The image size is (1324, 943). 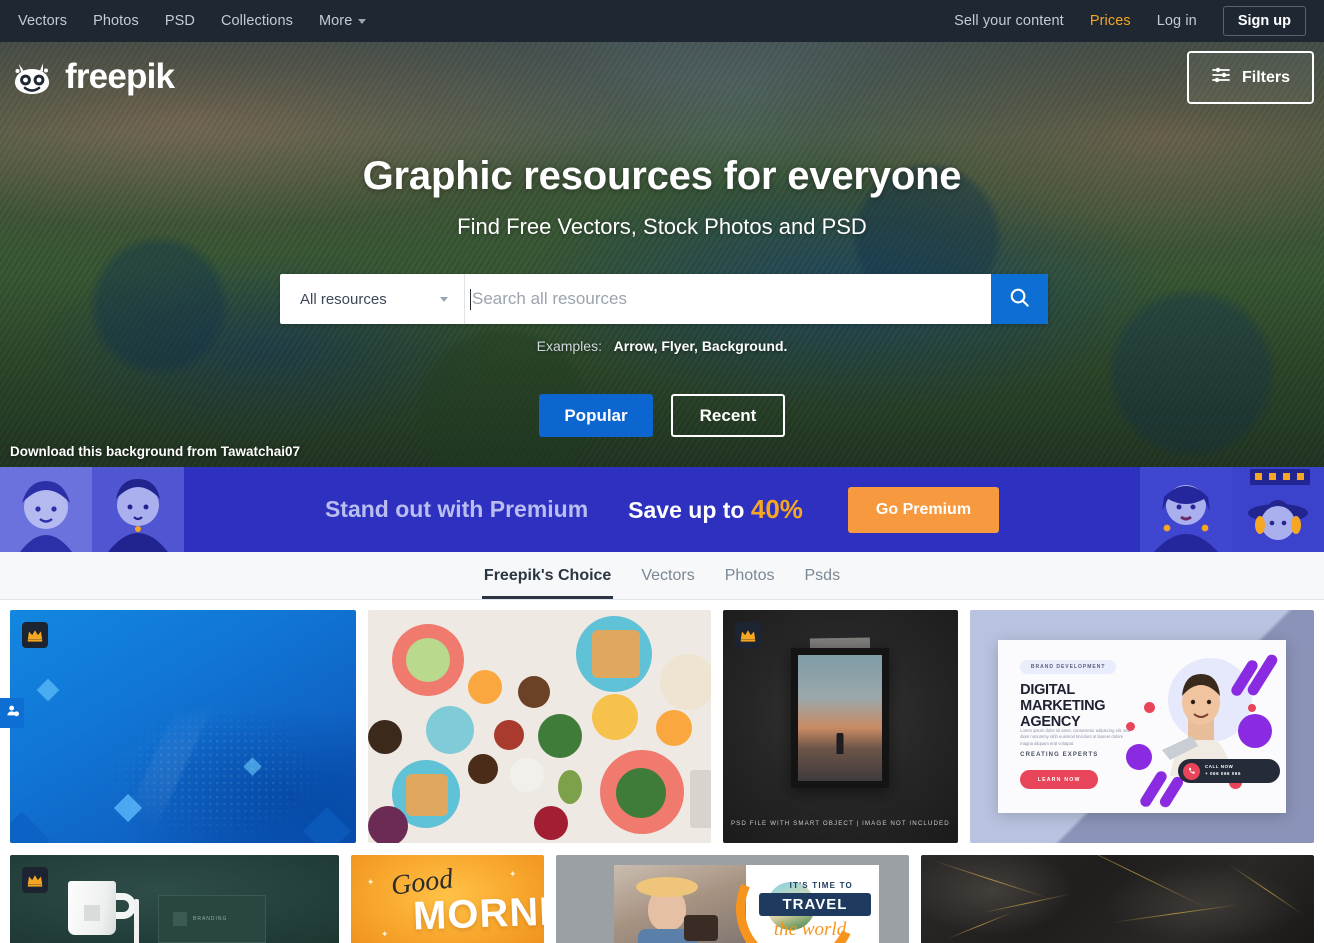 I want to click on signup-button: Sign up, so click(x=1264, y=21).